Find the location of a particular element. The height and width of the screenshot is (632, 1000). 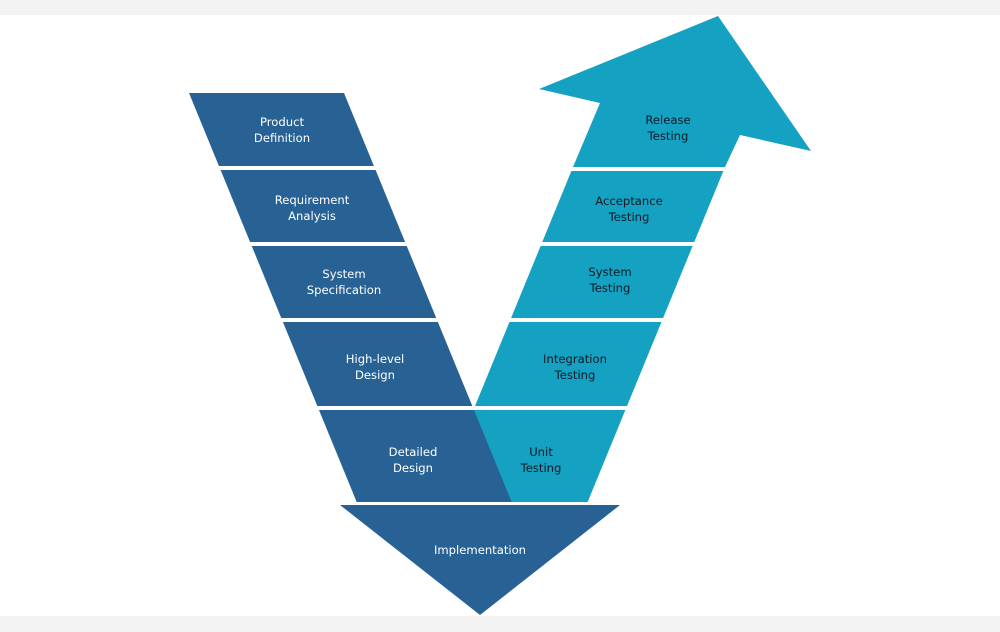

implementation-arrow is located at coordinates (480, 560).